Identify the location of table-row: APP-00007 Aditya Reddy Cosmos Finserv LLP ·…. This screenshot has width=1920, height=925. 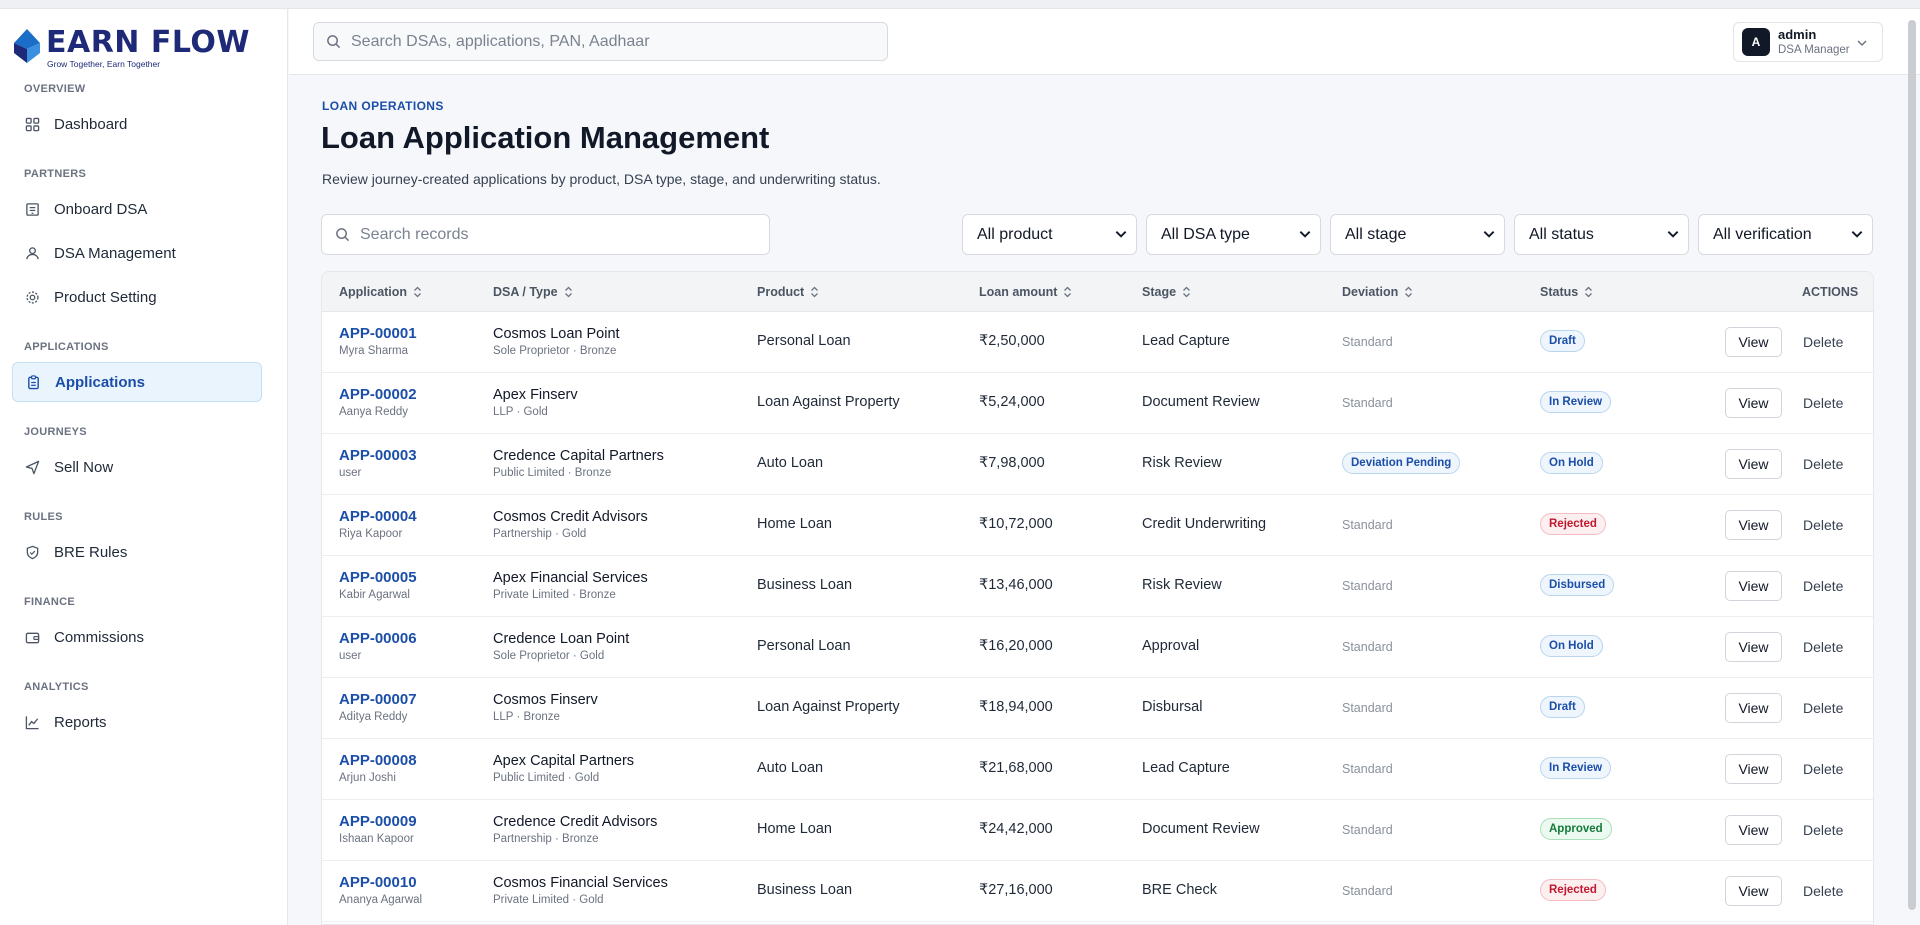
(1097, 708).